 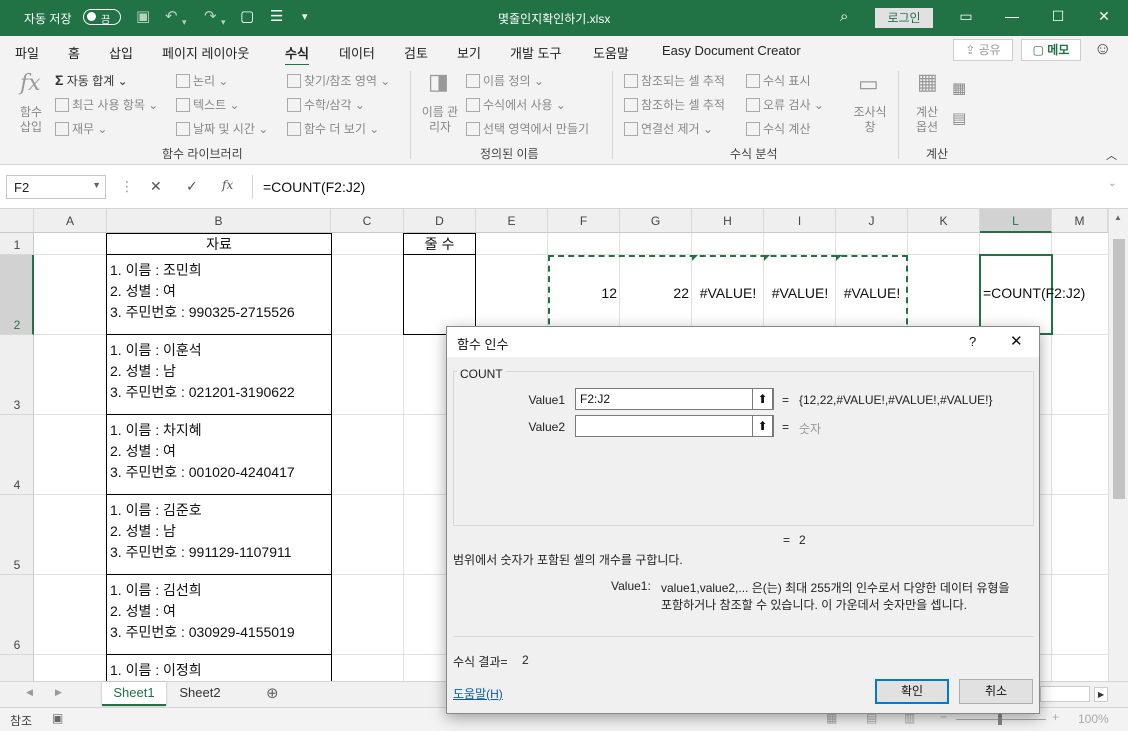 What do you see at coordinates (972, 341) in the screenshot?
I see `dialog-help-button: ?` at bounding box center [972, 341].